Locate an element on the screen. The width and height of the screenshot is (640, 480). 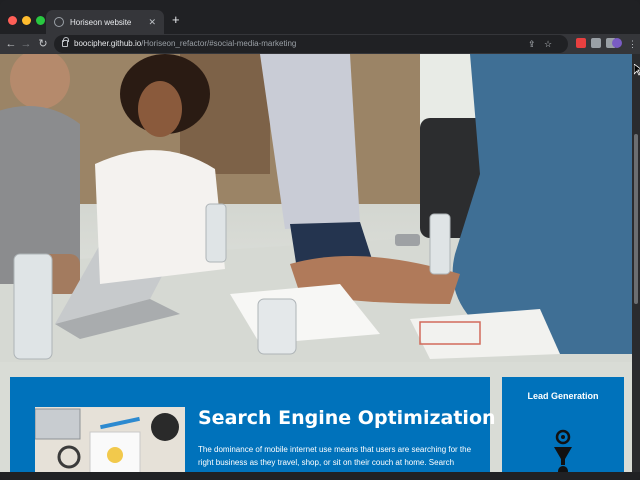
back-button: ← is located at coordinates (11, 44).